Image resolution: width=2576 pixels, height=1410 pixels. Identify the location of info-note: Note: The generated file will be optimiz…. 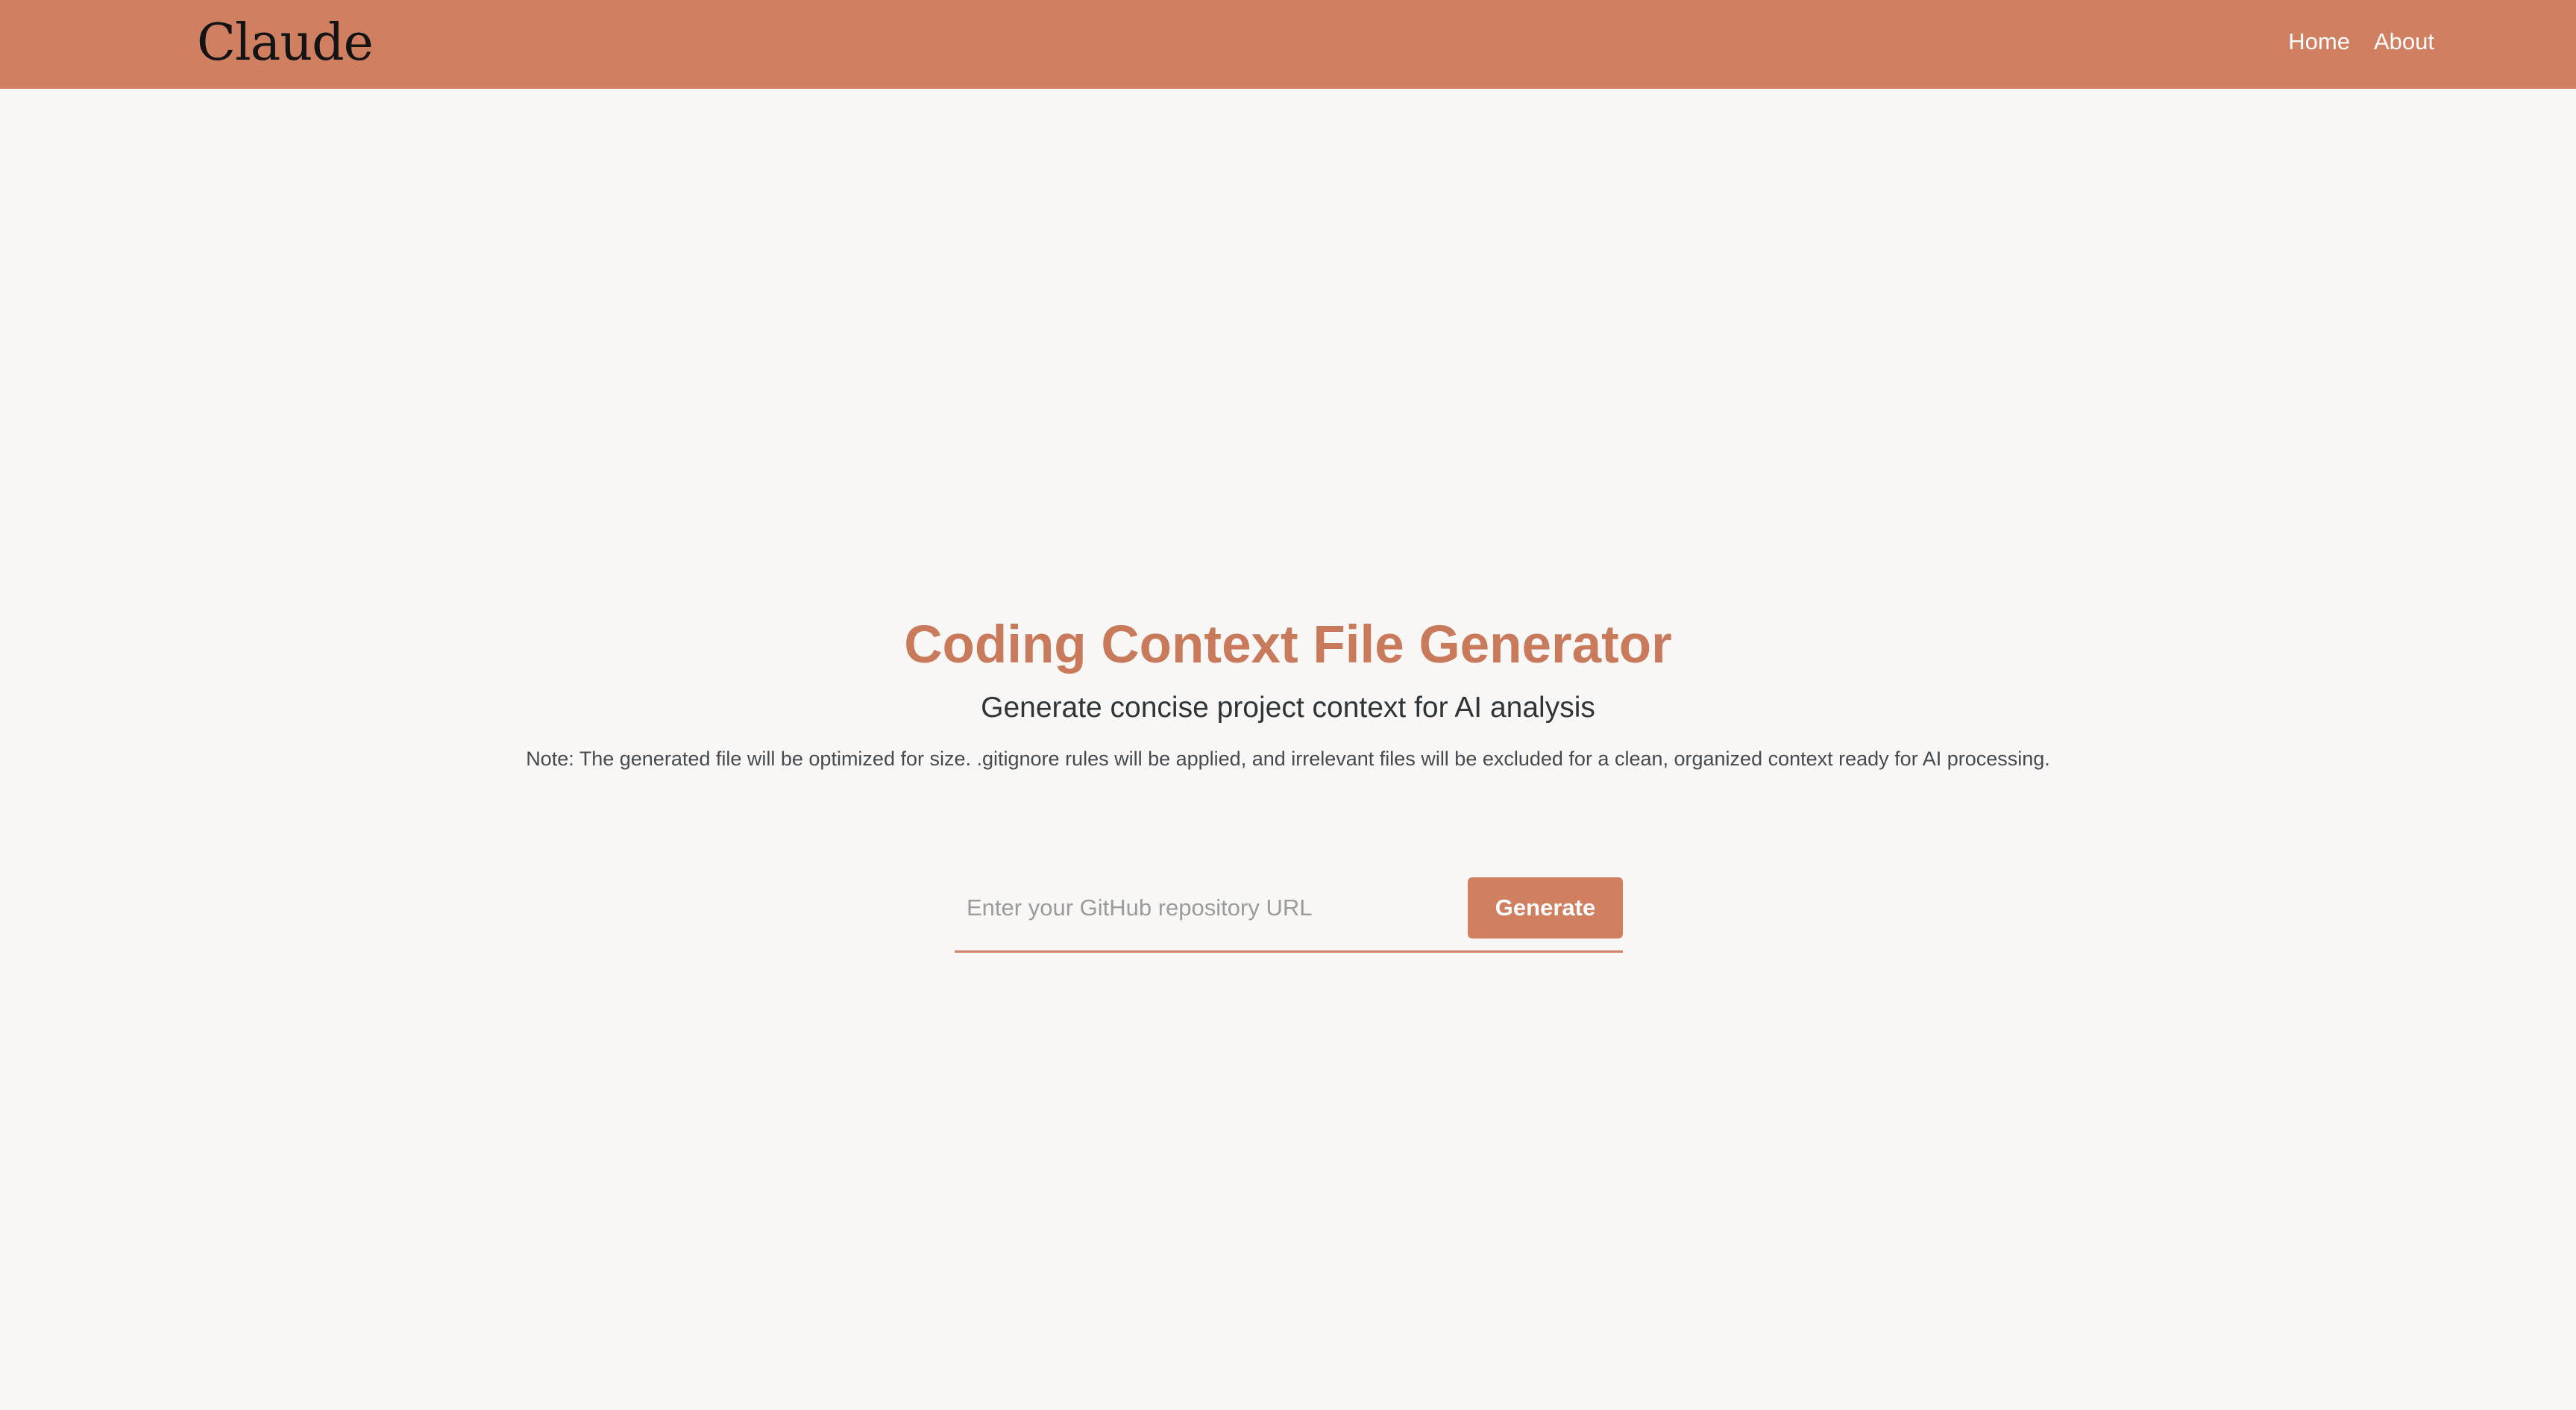
(1288, 759).